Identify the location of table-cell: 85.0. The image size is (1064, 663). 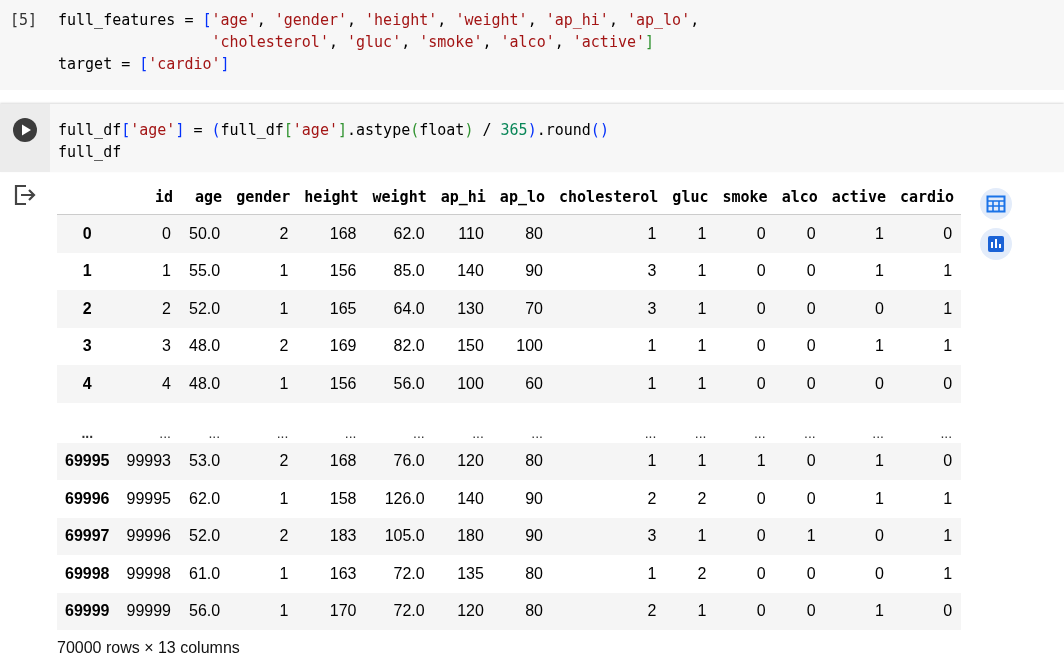
(399, 271).